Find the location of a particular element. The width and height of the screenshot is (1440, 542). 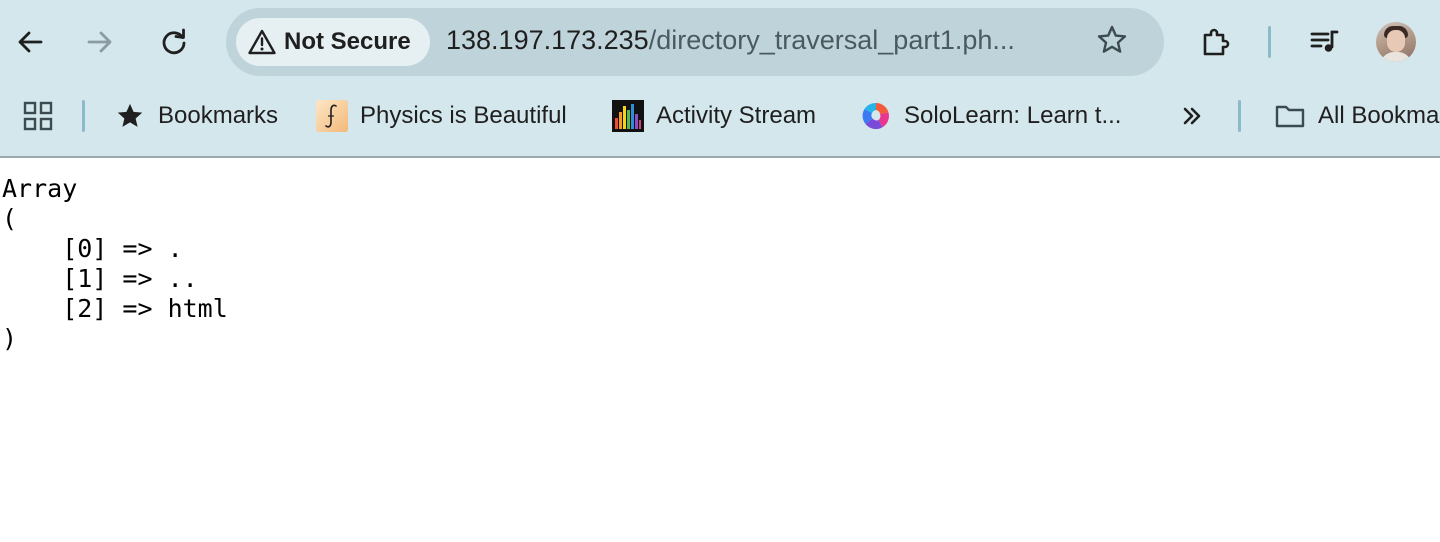

security-label: Not Secure is located at coordinates (347, 41).